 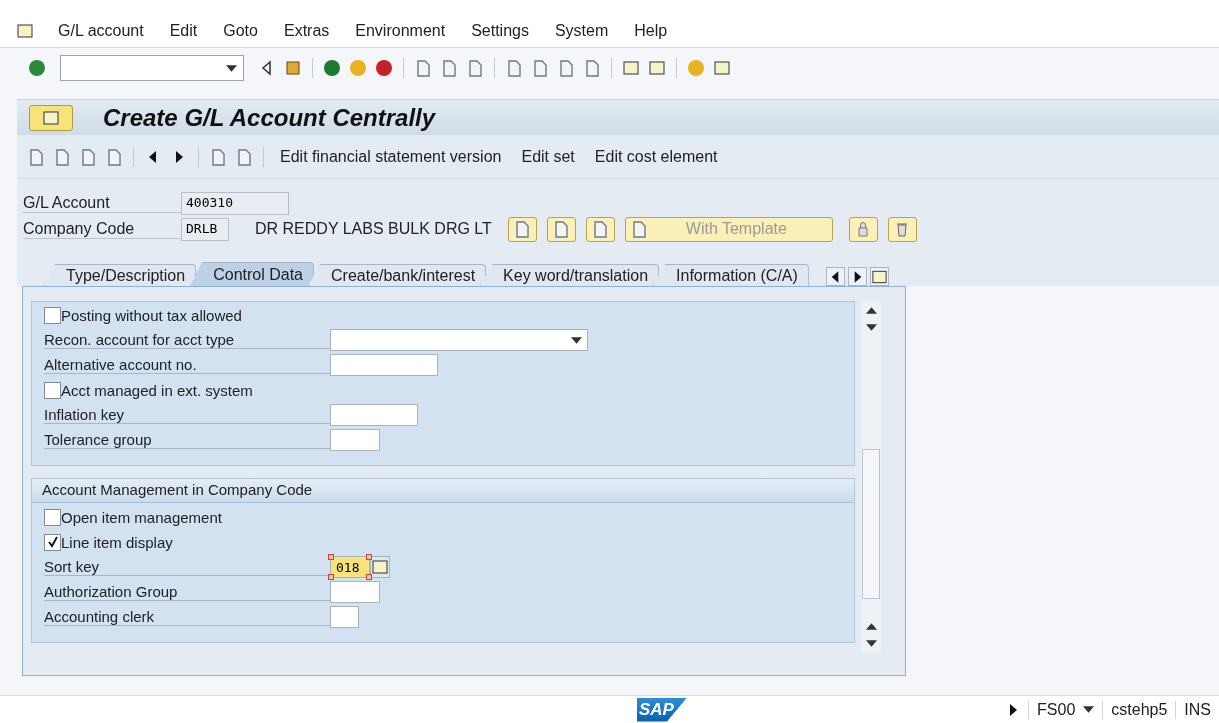 I want to click on input-field: 018, so click(x=350, y=567).